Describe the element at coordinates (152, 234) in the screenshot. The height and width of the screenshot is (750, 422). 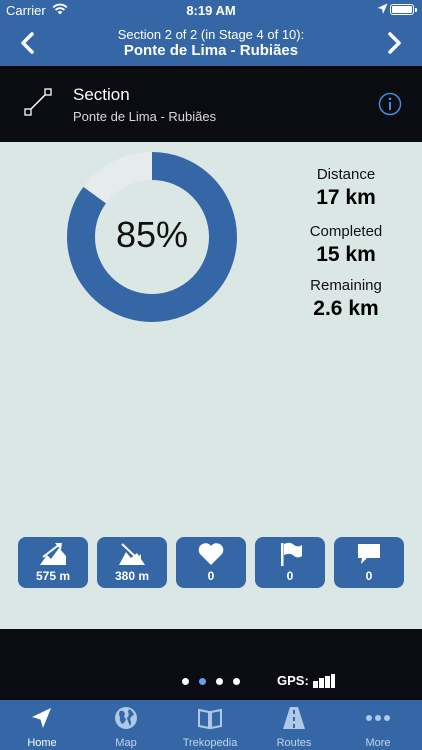
I see `progress-percent: 85%` at that location.